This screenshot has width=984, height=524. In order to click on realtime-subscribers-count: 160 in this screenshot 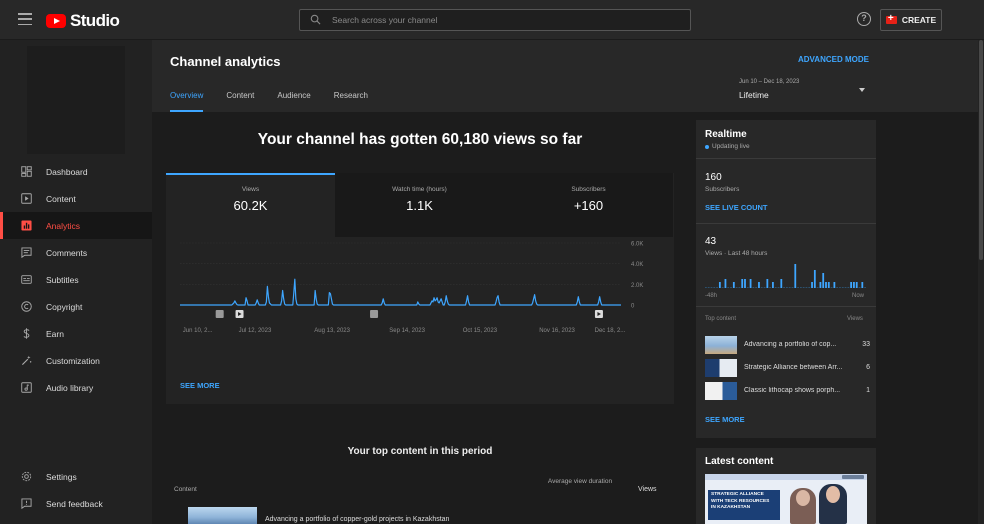, I will do `click(713, 177)`.